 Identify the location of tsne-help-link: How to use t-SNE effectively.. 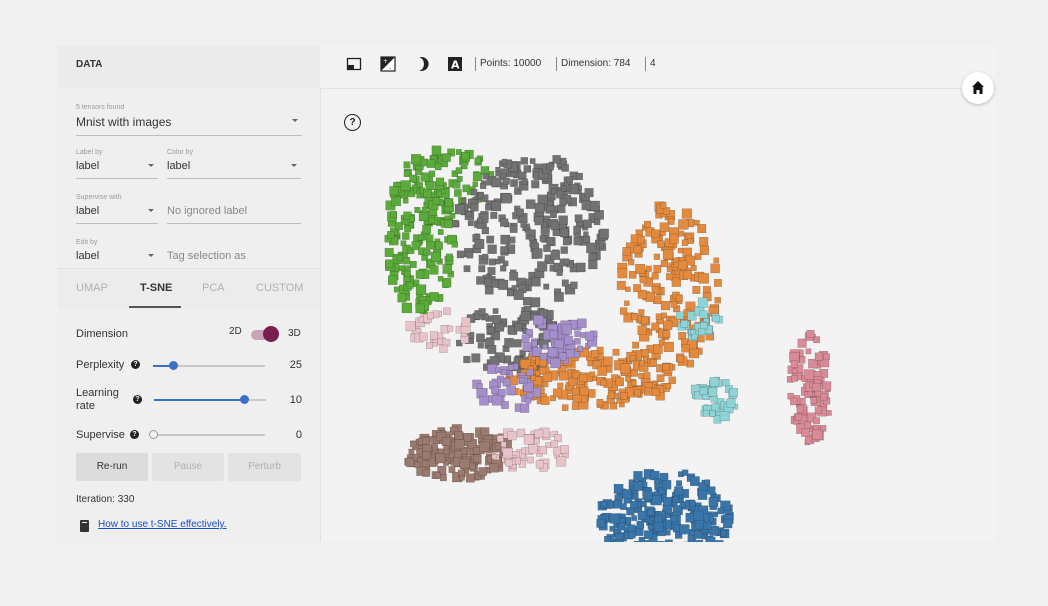
(162, 524).